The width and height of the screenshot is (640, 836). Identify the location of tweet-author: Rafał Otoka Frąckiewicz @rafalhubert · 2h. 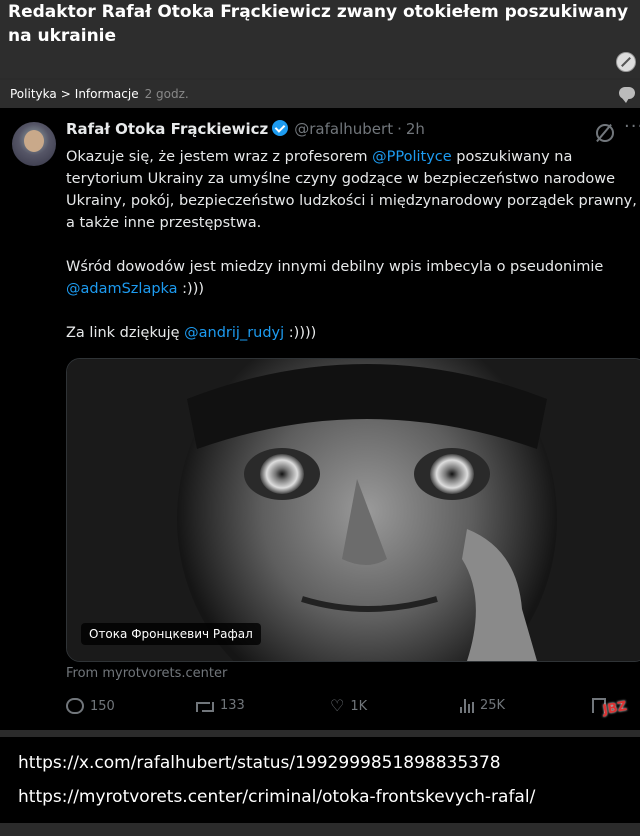
(245, 129).